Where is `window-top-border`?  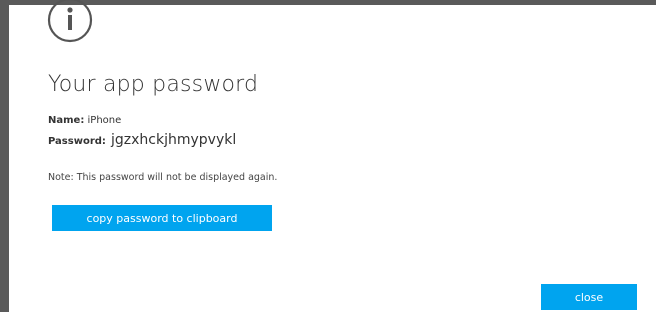
window-top-border is located at coordinates (328, 2).